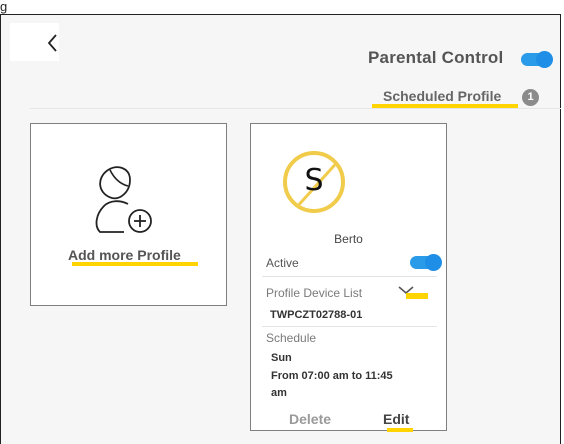 The width and height of the screenshot is (564, 444). Describe the element at coordinates (129, 200) in the screenshot. I see `add-user-icon` at that location.